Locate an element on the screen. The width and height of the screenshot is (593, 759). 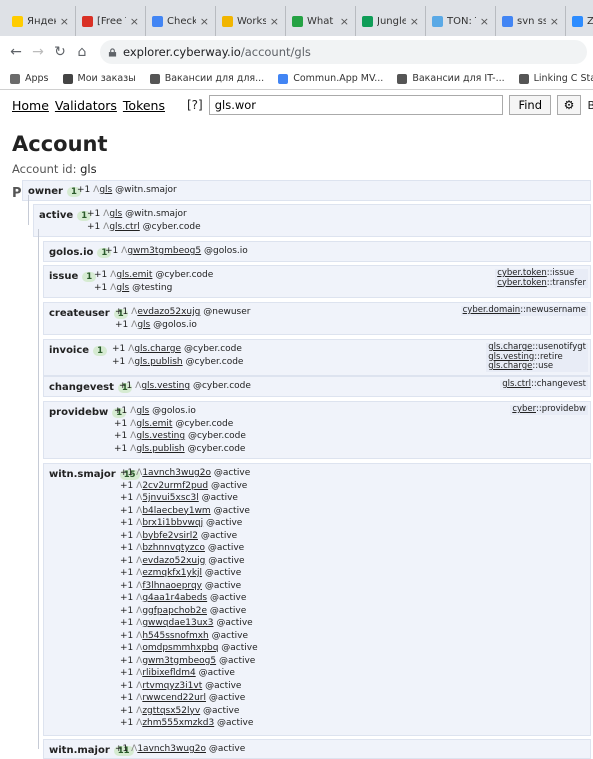
search-input is located at coordinates (356, 105).